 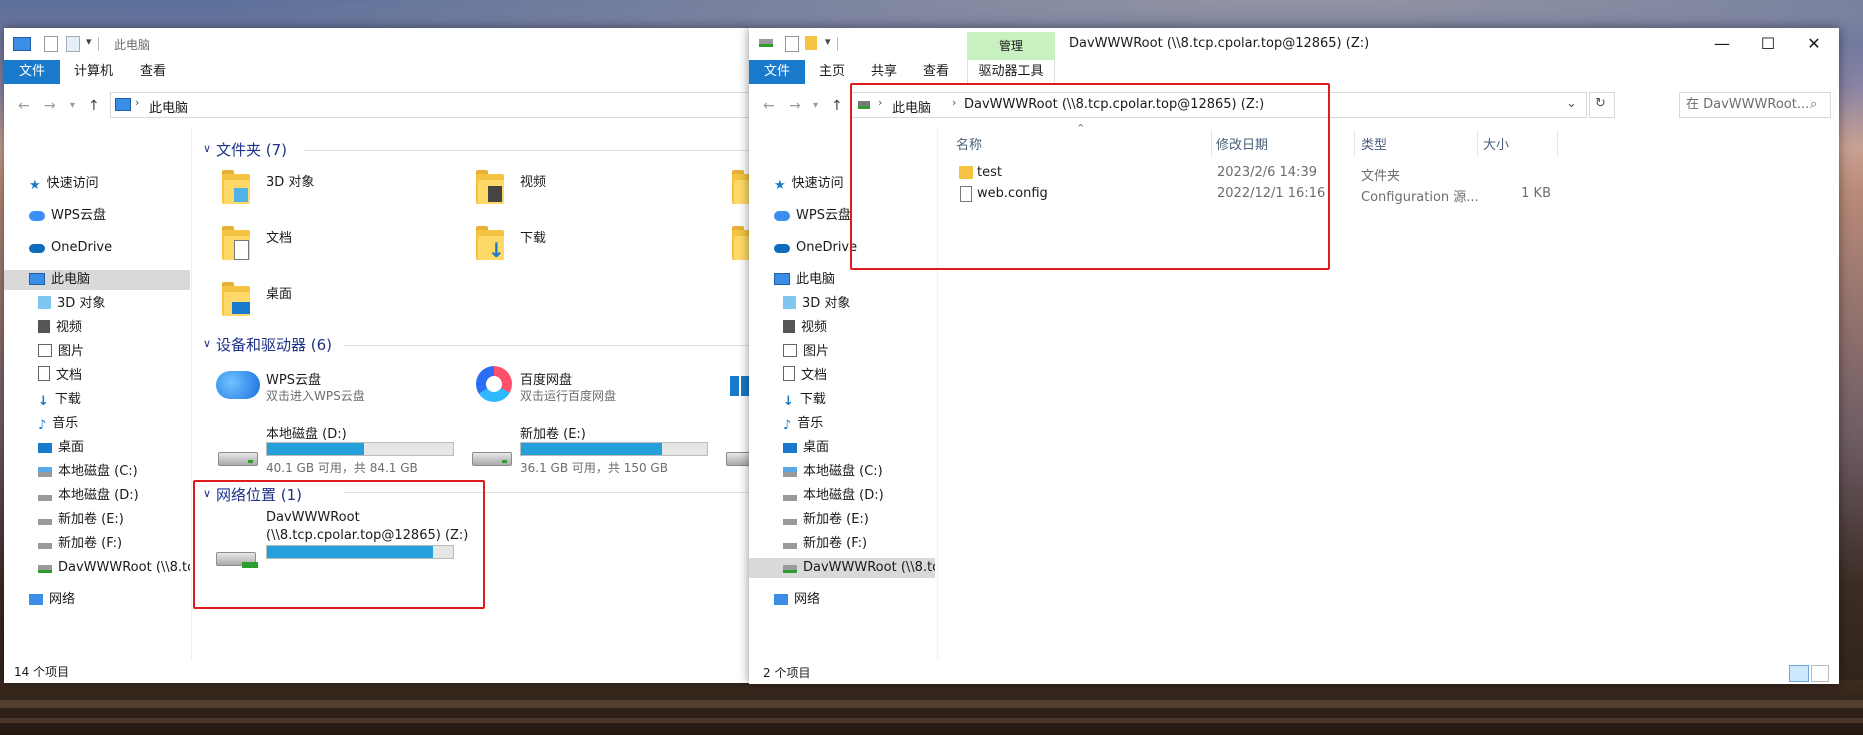 I want to click on folder-icon: ↓, so click(x=490, y=244).